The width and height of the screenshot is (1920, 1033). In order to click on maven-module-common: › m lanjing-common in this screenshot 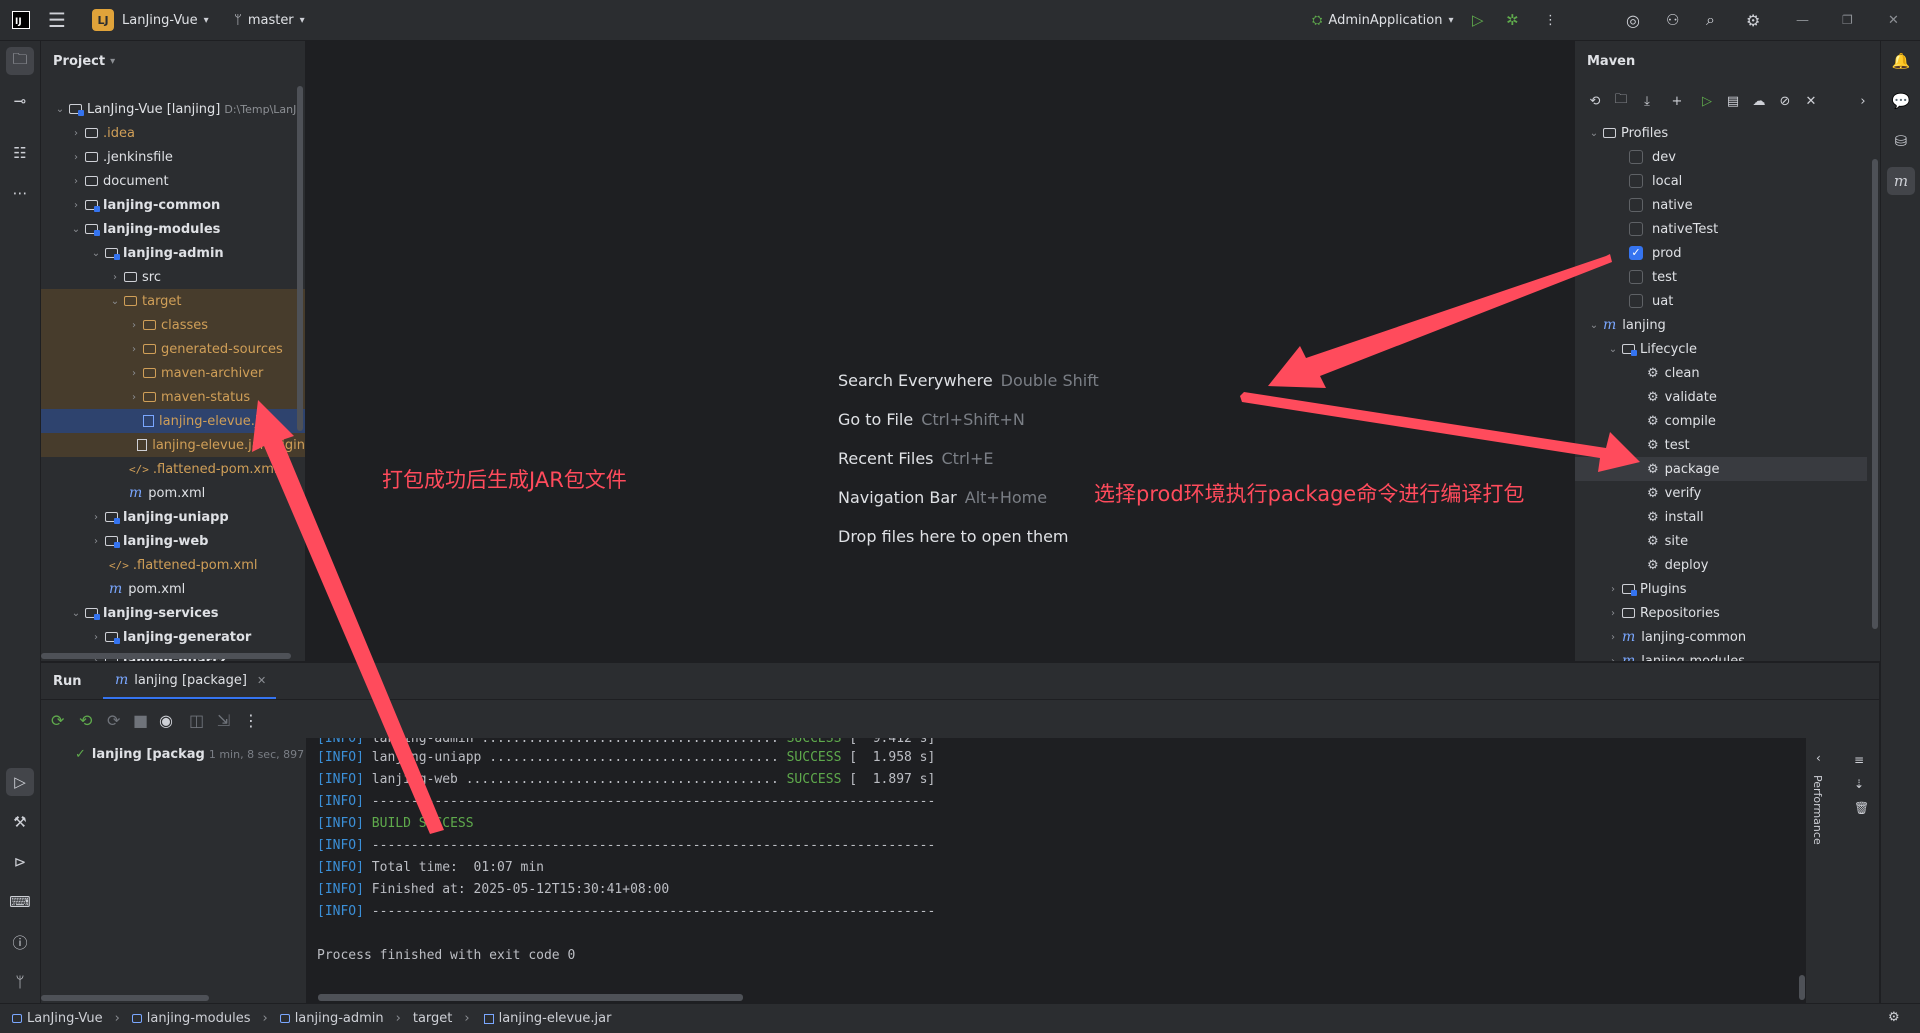, I will do `click(1707, 637)`.